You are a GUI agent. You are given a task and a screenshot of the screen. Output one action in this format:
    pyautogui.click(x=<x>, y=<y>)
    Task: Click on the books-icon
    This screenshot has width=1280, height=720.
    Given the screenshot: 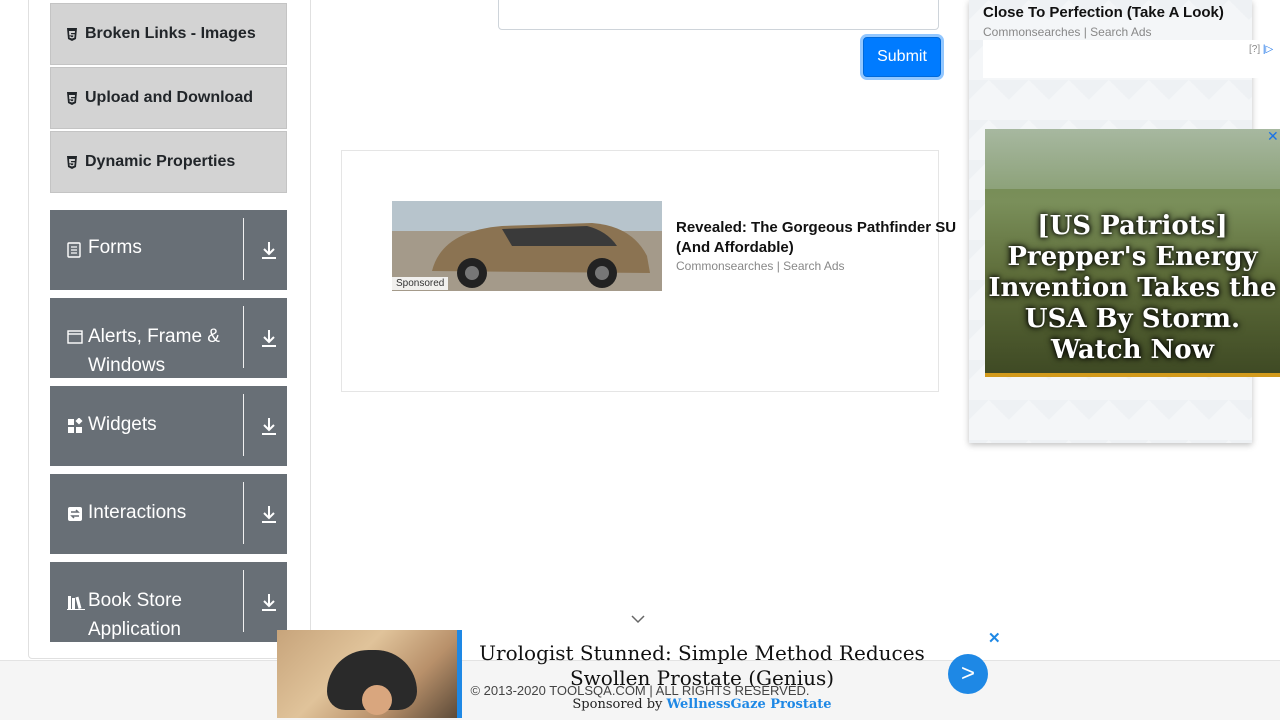 What is the action you would take?
    pyautogui.click(x=76, y=602)
    